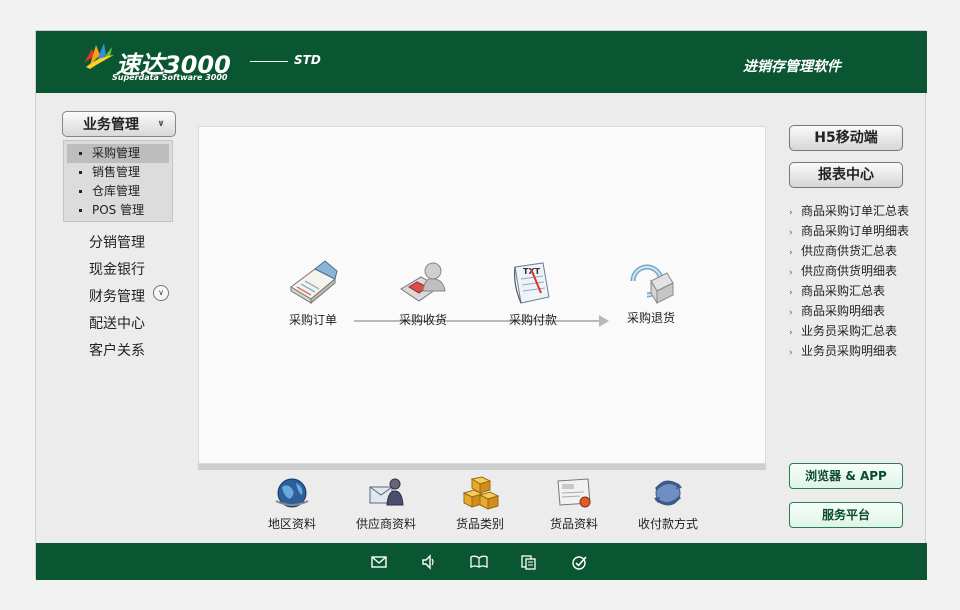 This screenshot has width=960, height=610. What do you see at coordinates (849, 251) in the screenshot?
I see `report-label: 供应商供货汇总表` at bounding box center [849, 251].